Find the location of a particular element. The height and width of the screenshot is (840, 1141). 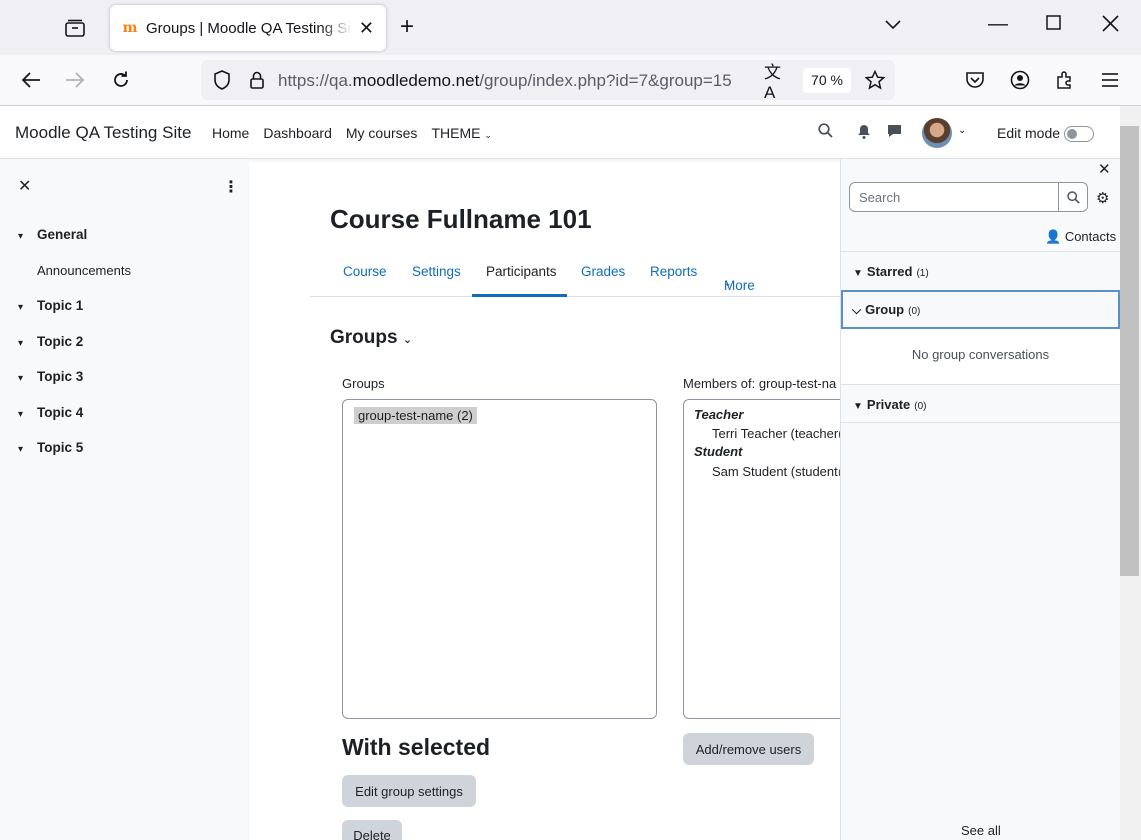

activity-announcements: Announcements is located at coordinates (84, 270).